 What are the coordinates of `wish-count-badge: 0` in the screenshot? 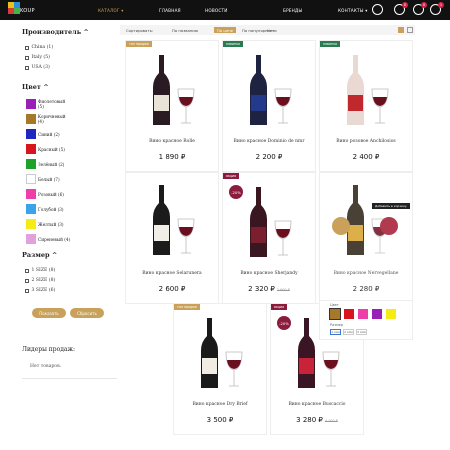 It's located at (424, 5).